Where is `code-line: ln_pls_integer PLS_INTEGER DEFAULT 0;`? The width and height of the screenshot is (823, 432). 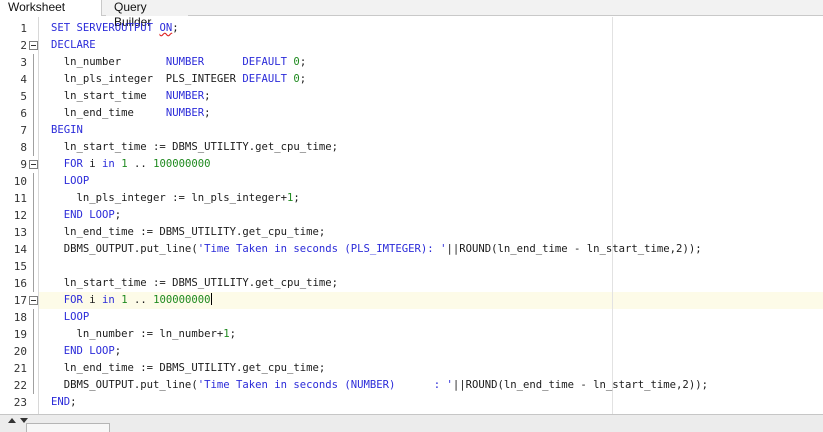 code-line: ln_pls_integer PLS_INTEGER DEFAULT 0; is located at coordinates (178, 79).